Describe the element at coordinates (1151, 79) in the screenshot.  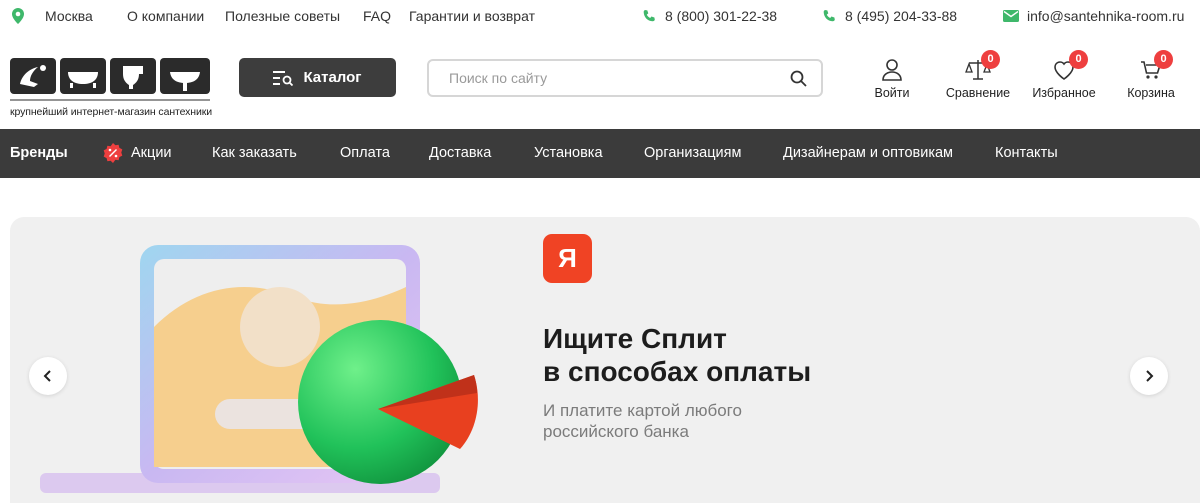
I see `cart-button: 0 Корзина` at that location.